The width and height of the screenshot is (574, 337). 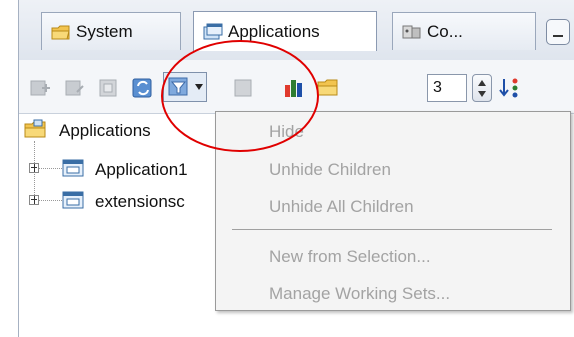 What do you see at coordinates (411, 31) in the screenshot?
I see `connections-icon` at bounding box center [411, 31].